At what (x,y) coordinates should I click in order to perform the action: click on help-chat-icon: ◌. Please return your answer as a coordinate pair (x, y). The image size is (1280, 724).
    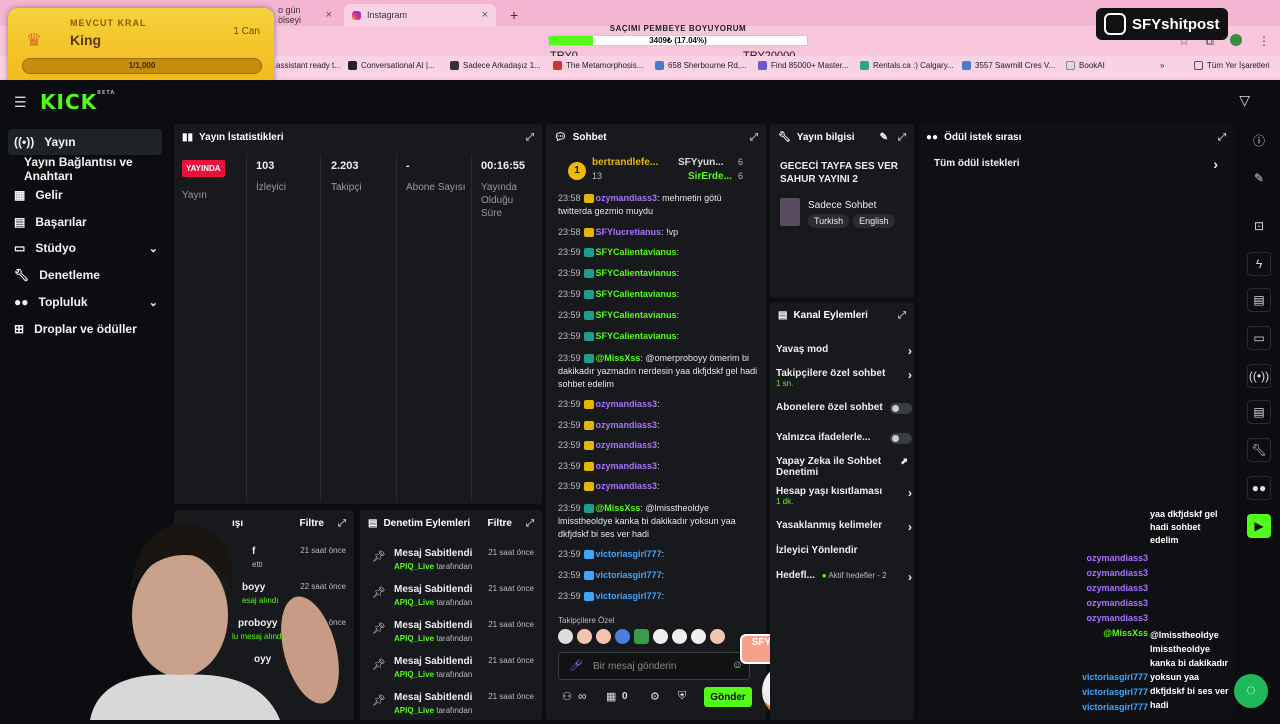
    Looking at the image, I should click on (1251, 691).